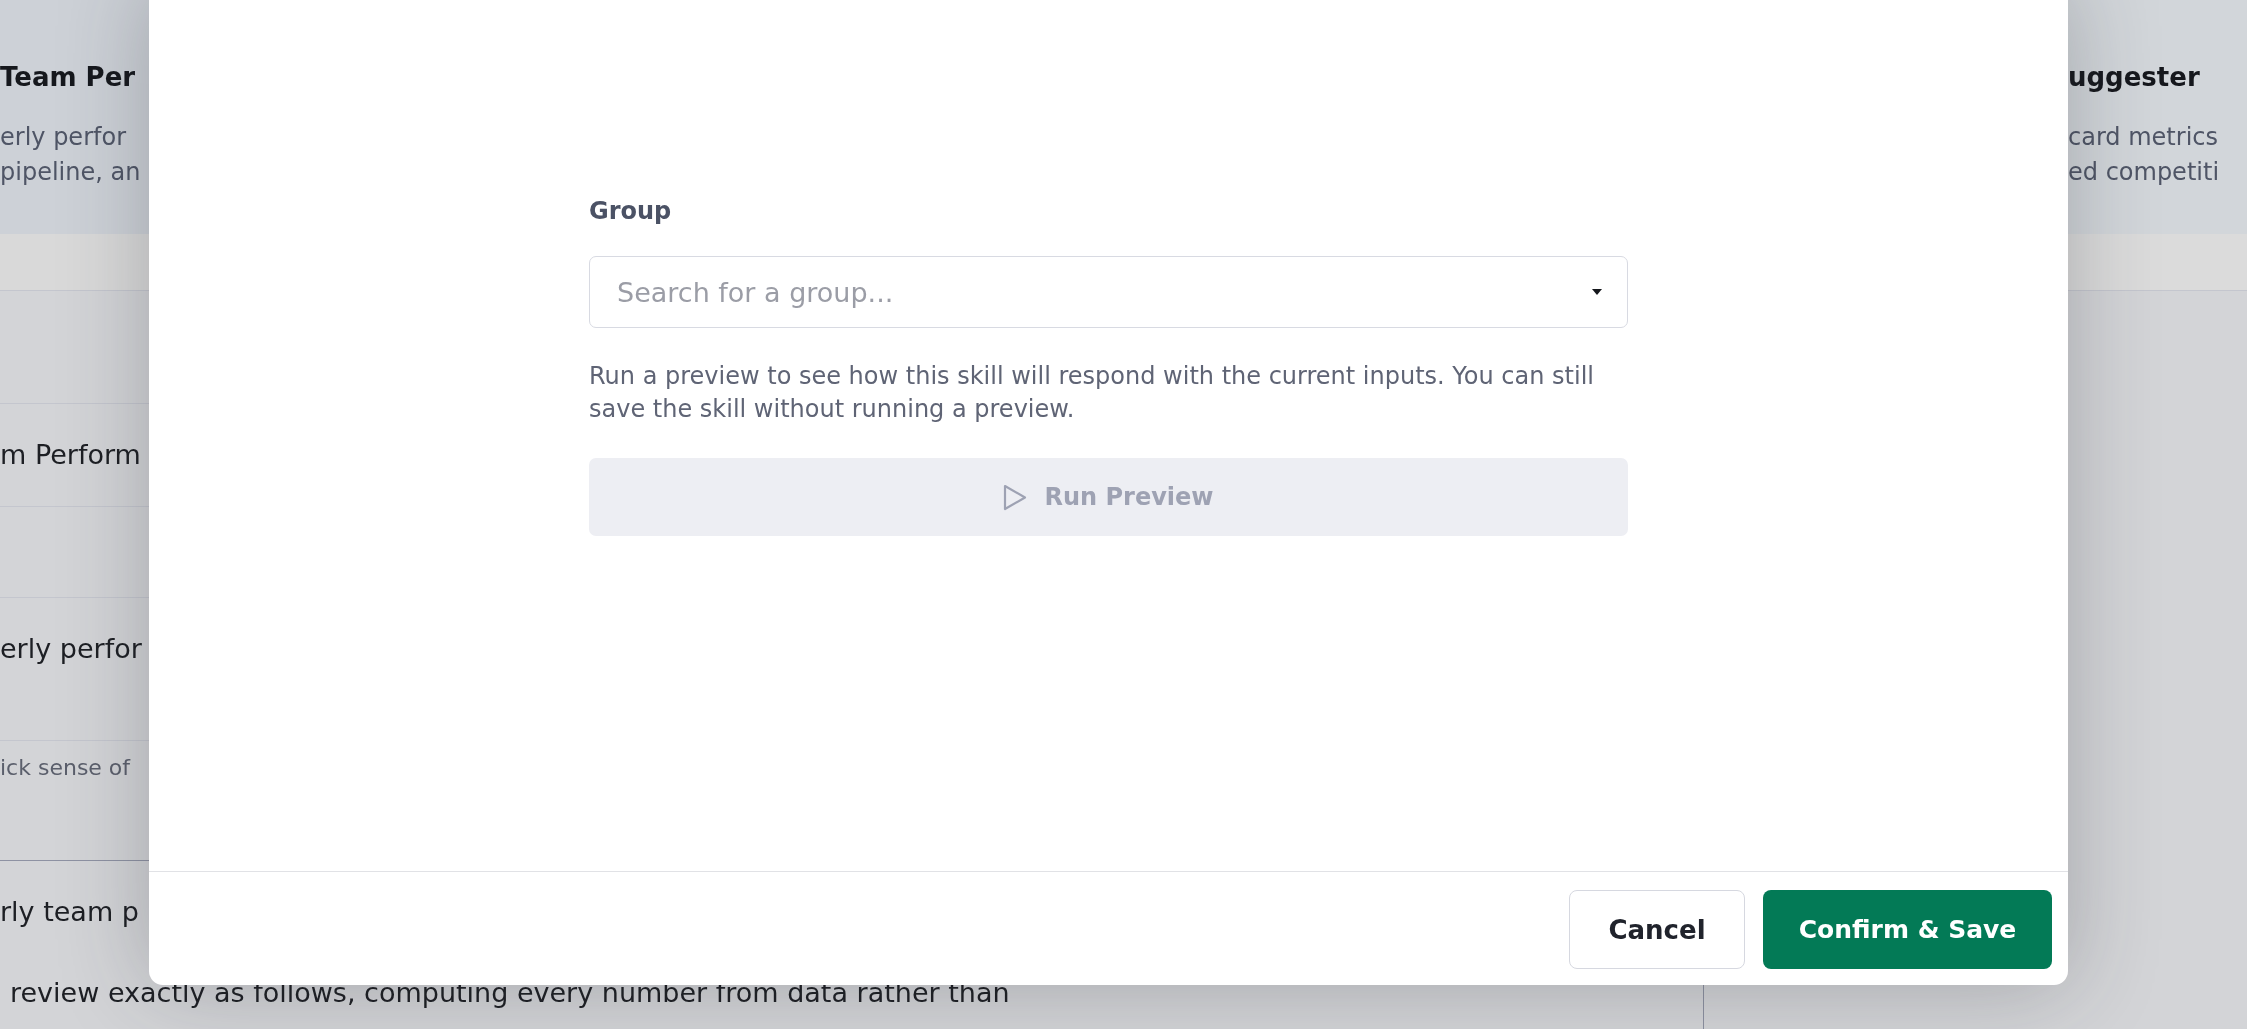 The height and width of the screenshot is (1029, 2247). What do you see at coordinates (69, 912) in the screenshot?
I see `row-text: rly team p` at bounding box center [69, 912].